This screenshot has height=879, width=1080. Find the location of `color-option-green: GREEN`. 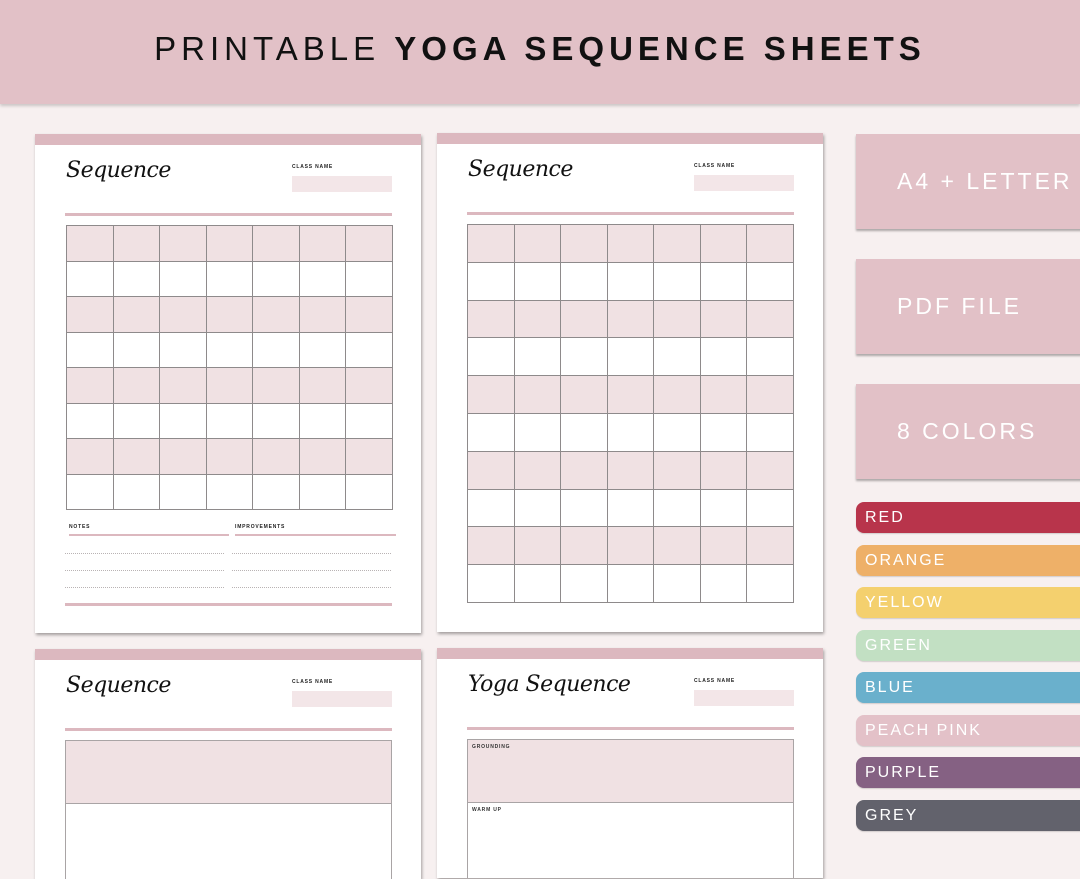

color-option-green: GREEN is located at coordinates (968, 645).